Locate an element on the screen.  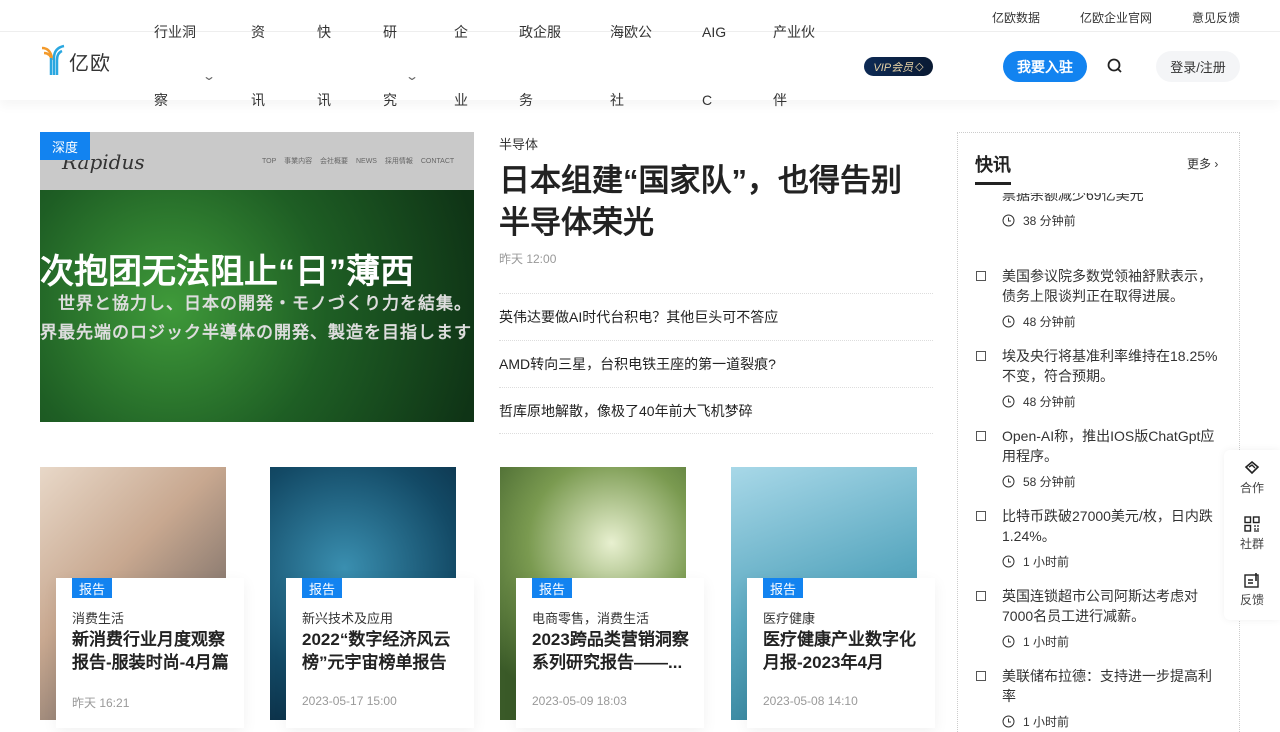
news-text: Open-AI称，推出IOS版ChatGpt应用程序。 is located at coordinates (1113, 446).